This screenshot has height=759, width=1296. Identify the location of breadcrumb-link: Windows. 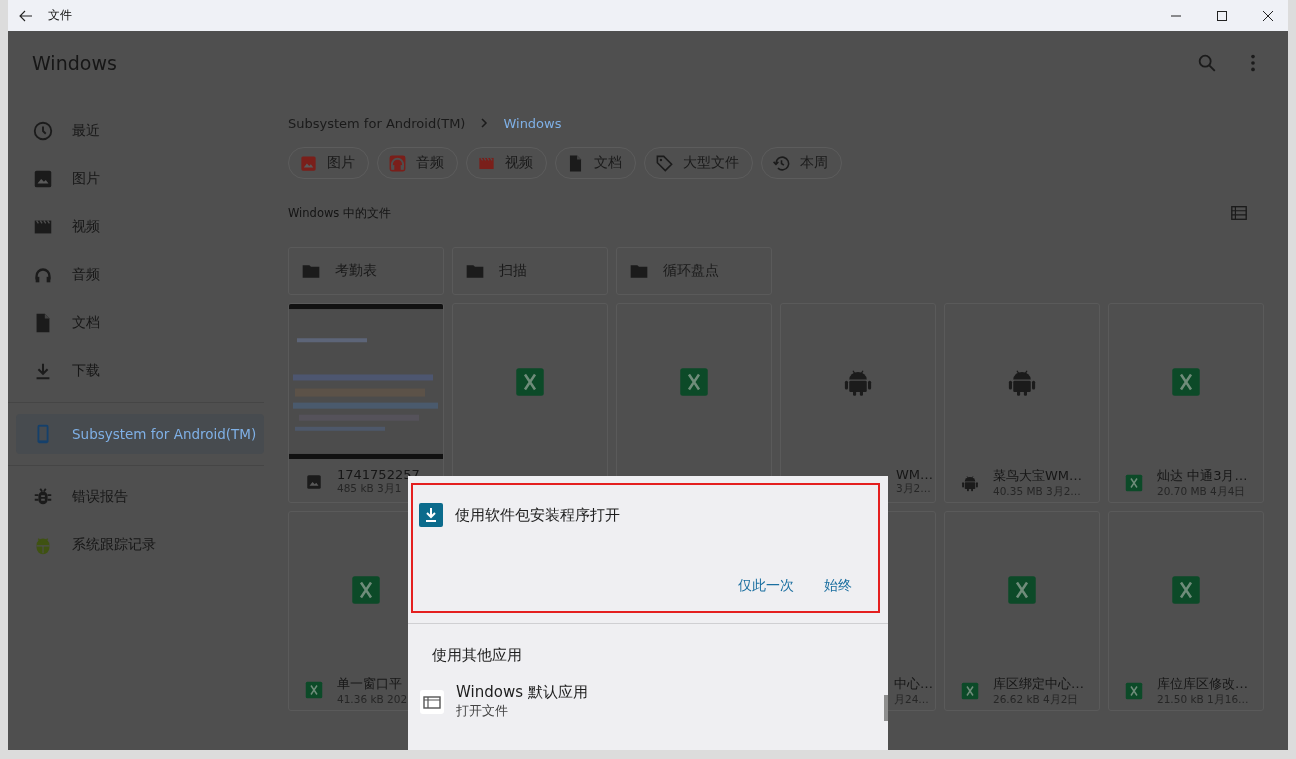
(532, 123).